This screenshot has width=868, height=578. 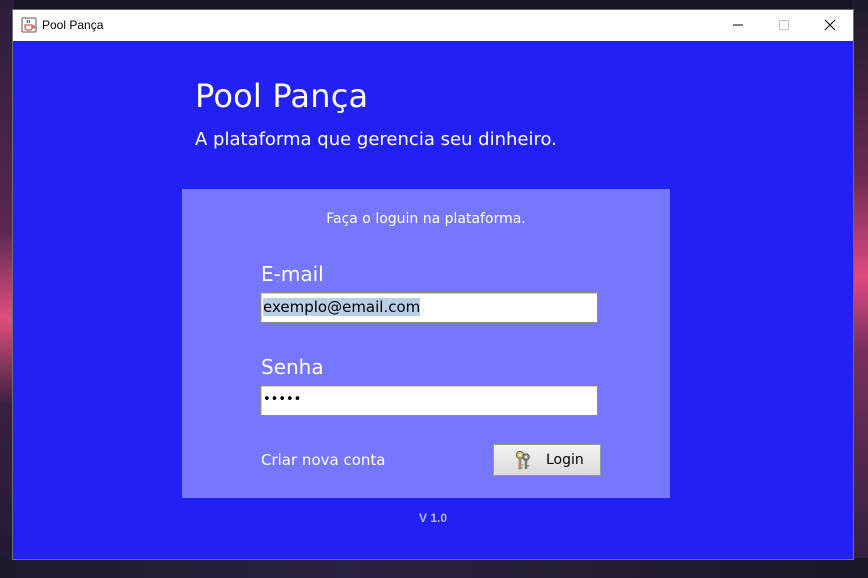 I want to click on desktop-background-bottom, so click(x=434, y=568).